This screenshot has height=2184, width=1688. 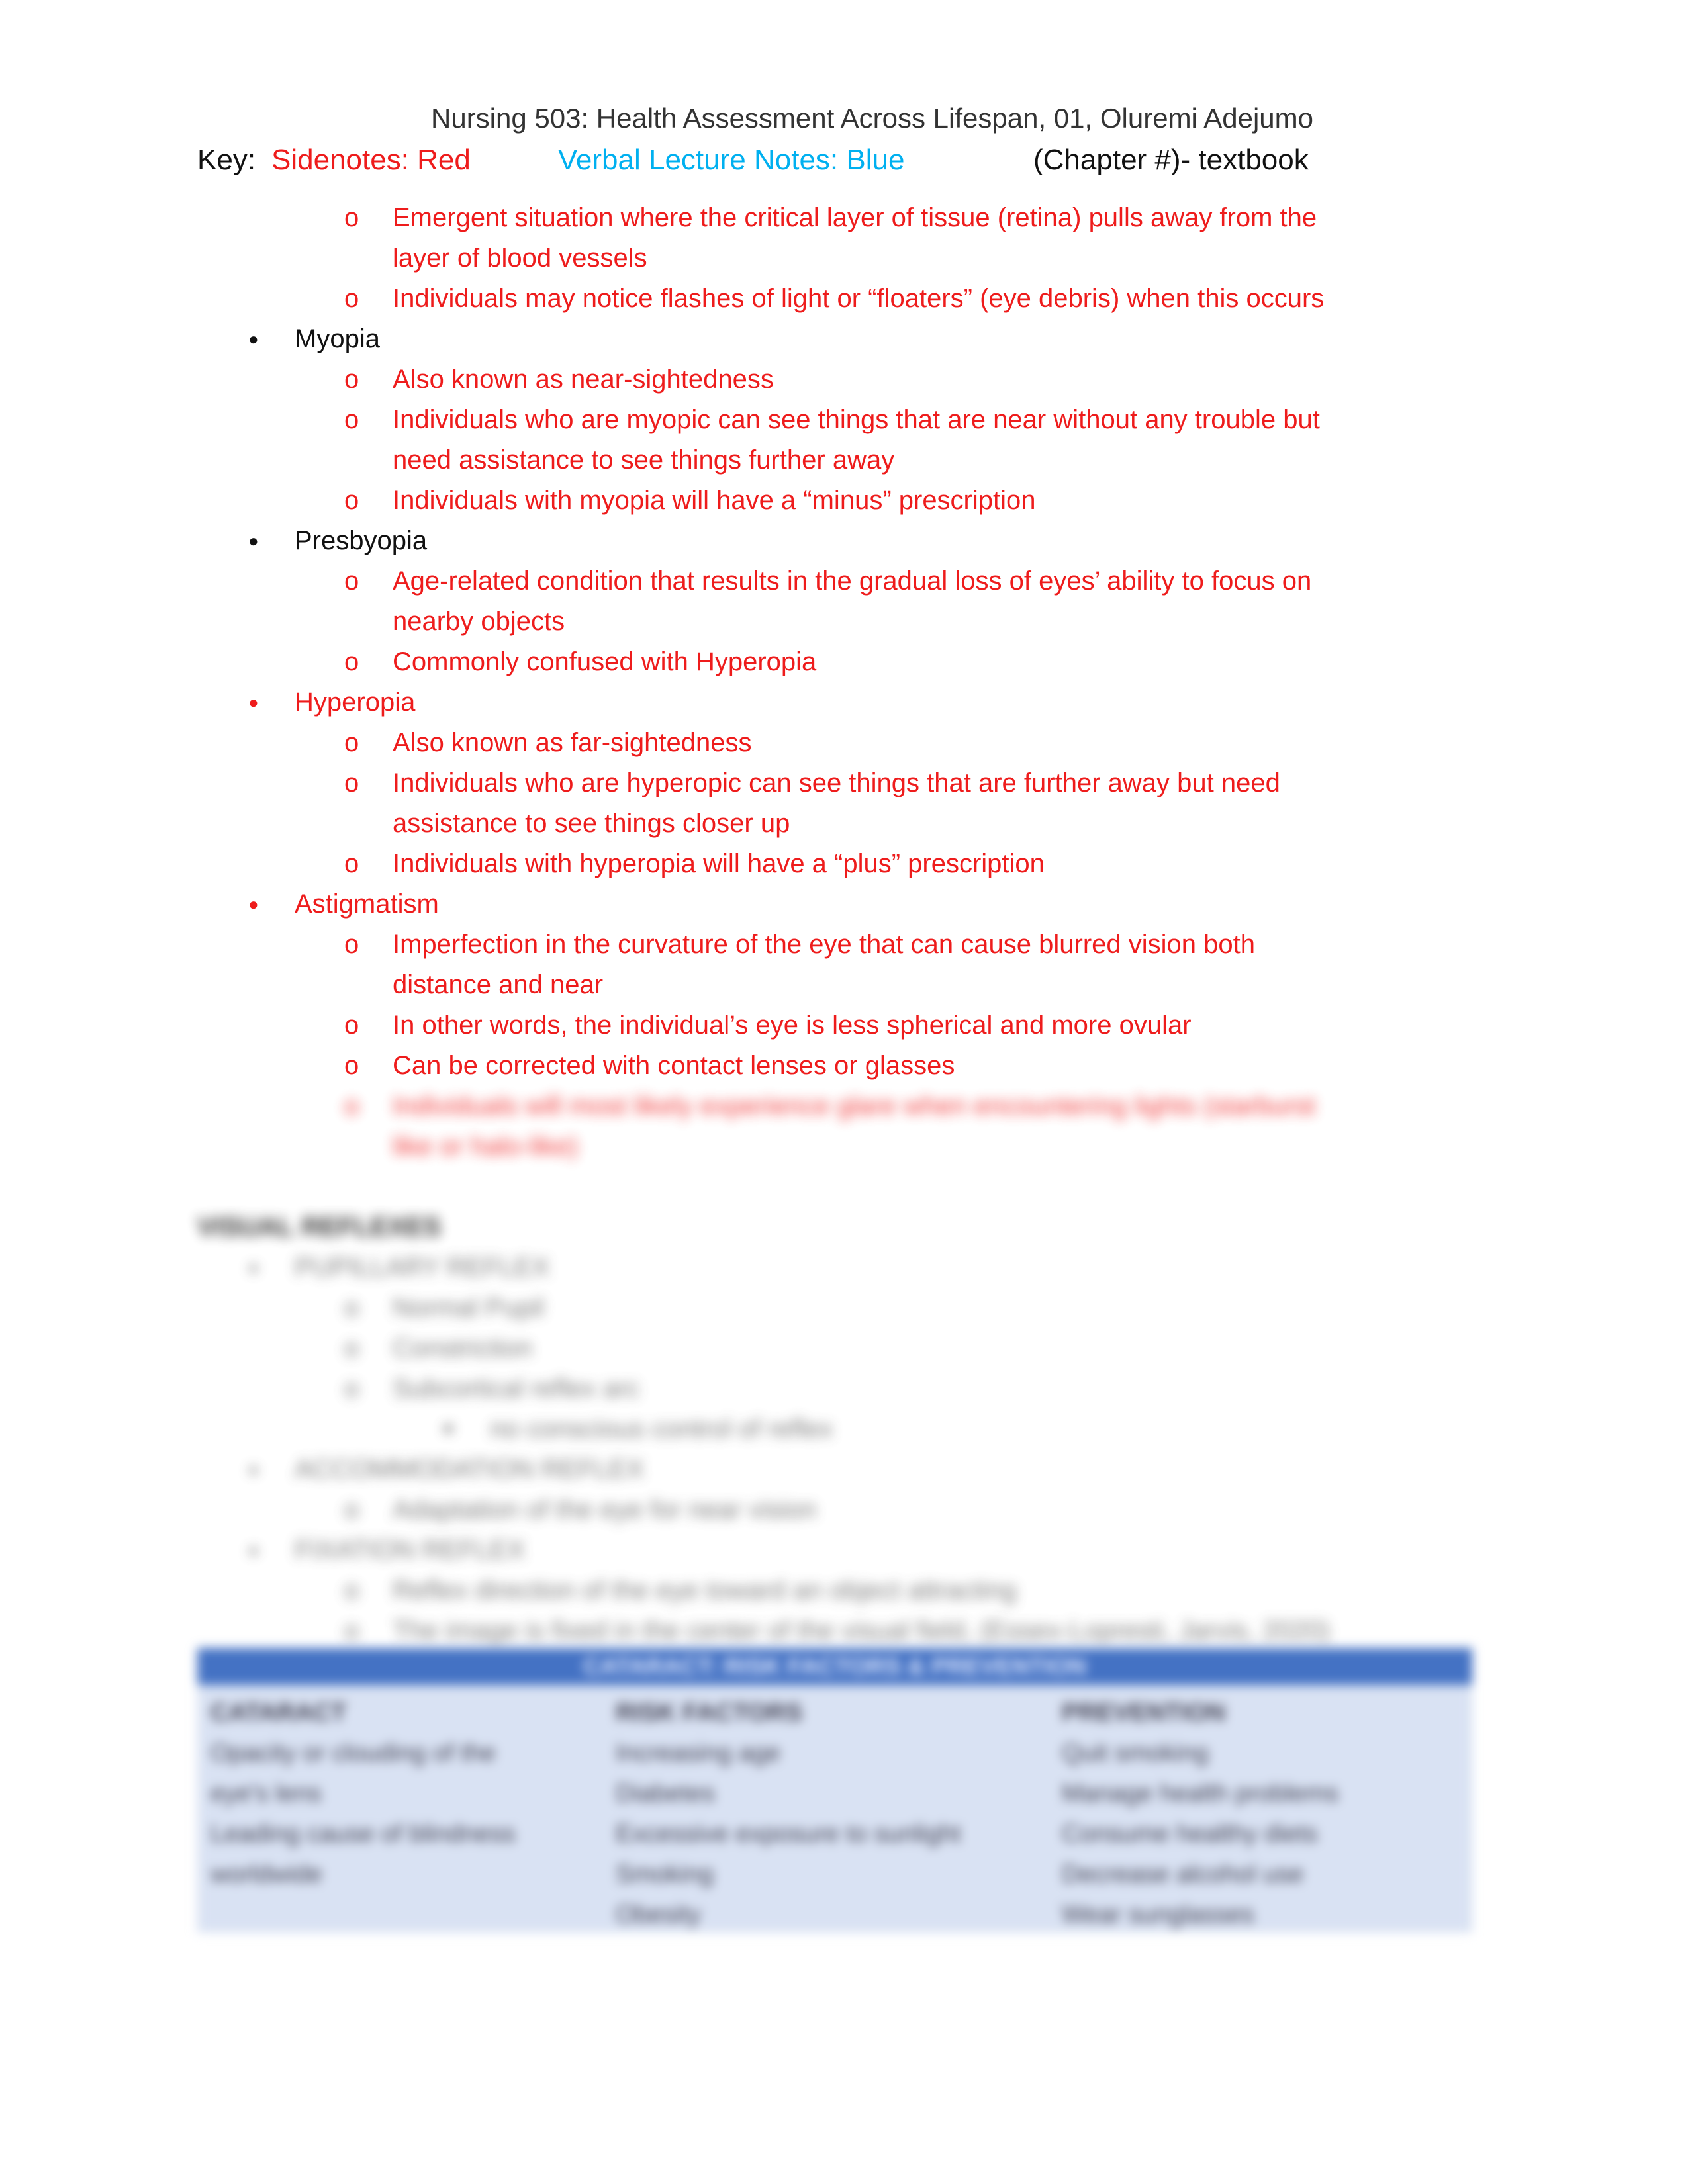 I want to click on list-item-text: like or halo-like), so click(x=486, y=1146).